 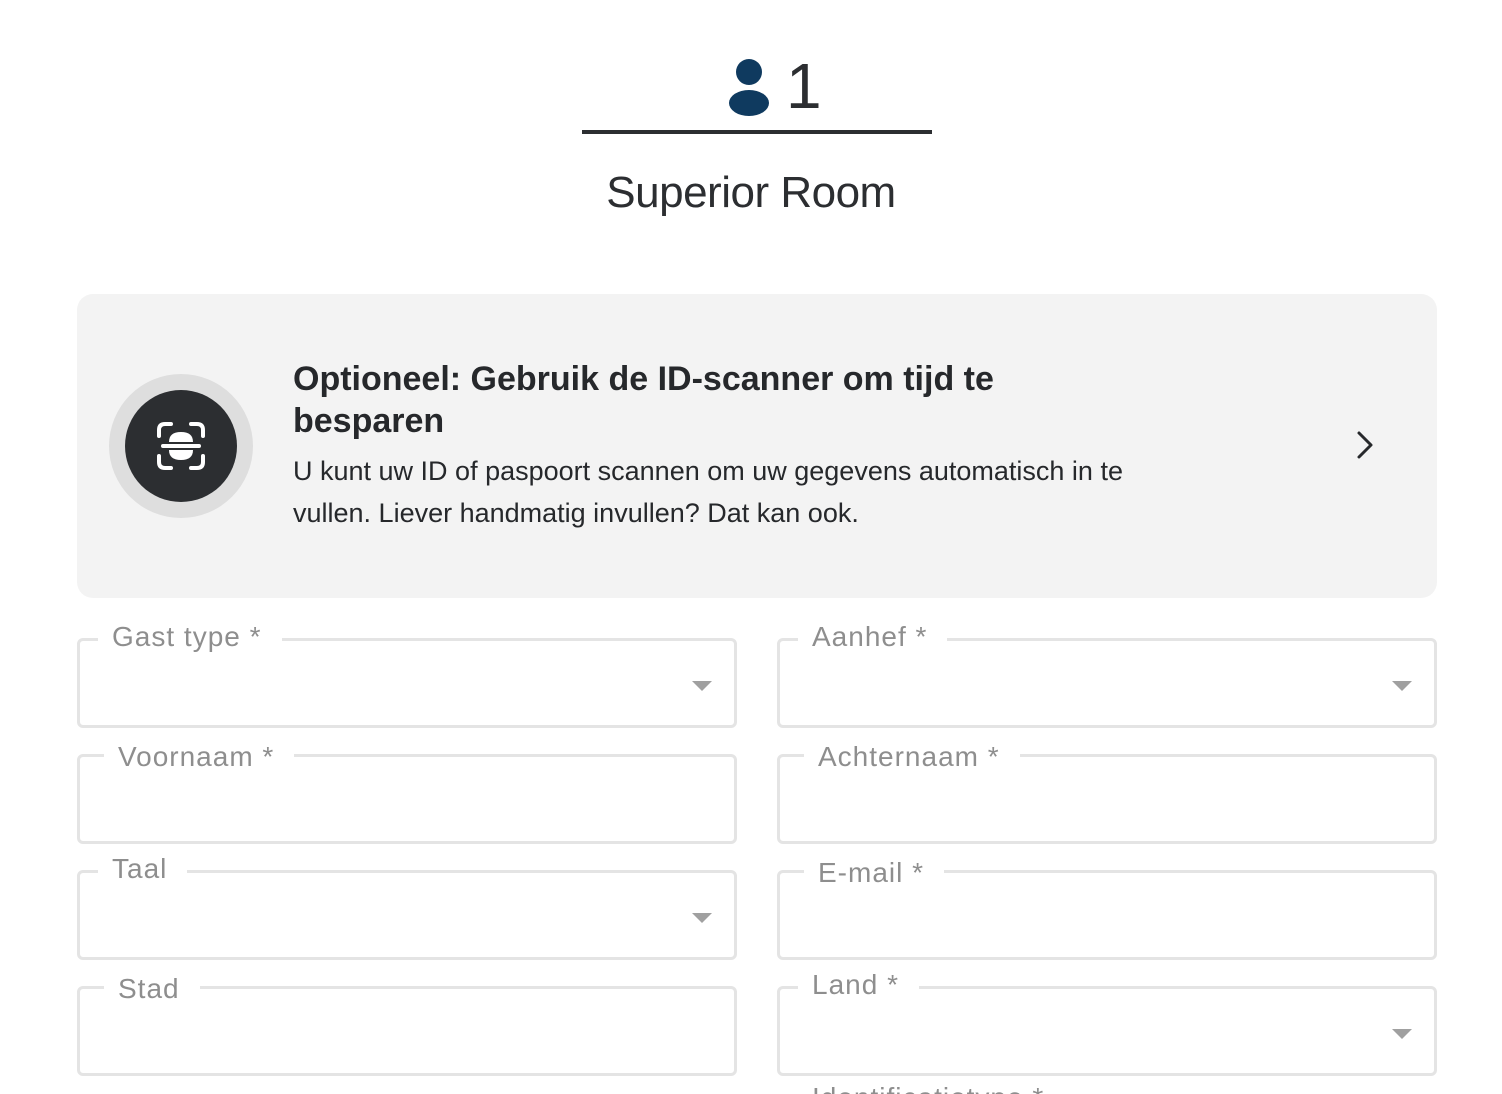 What do you see at coordinates (1107, 791) in the screenshot?
I see `last-name-field: Achternaam *` at bounding box center [1107, 791].